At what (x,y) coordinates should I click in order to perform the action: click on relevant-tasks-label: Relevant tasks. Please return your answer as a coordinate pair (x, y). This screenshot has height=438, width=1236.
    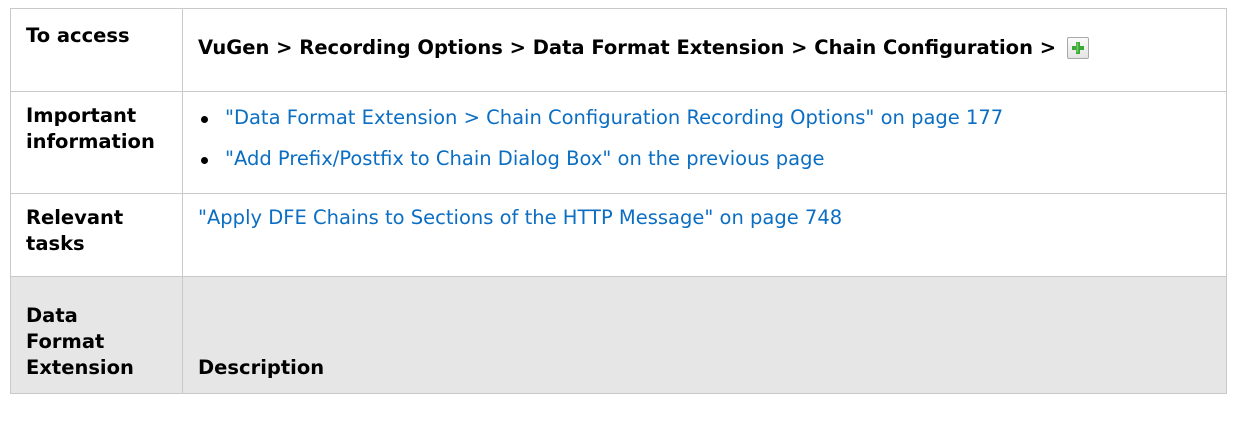
    Looking at the image, I should click on (96, 235).